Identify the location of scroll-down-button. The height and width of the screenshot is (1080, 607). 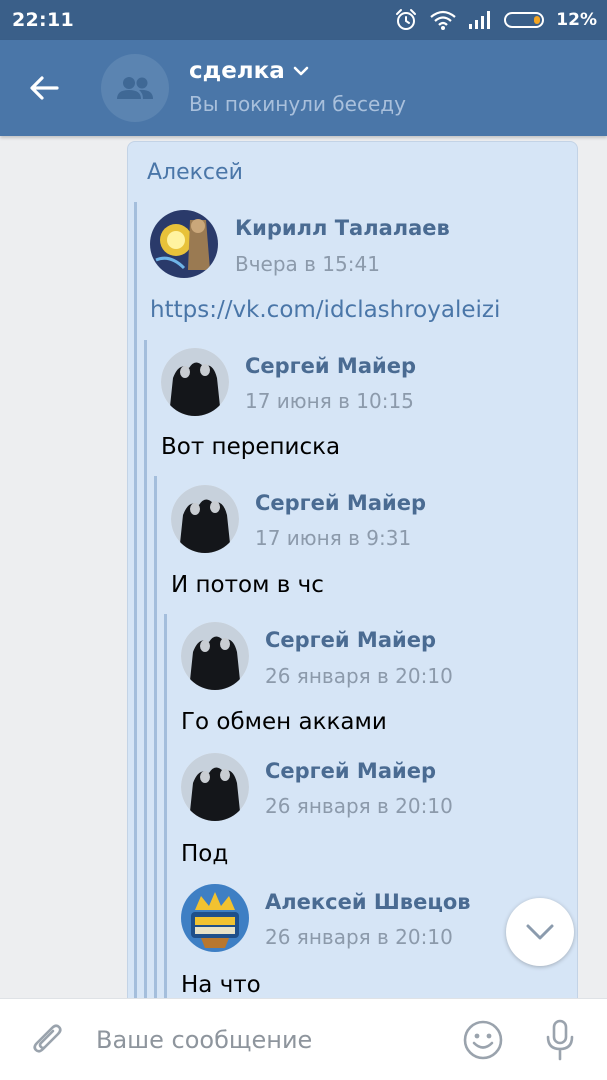
(540, 932).